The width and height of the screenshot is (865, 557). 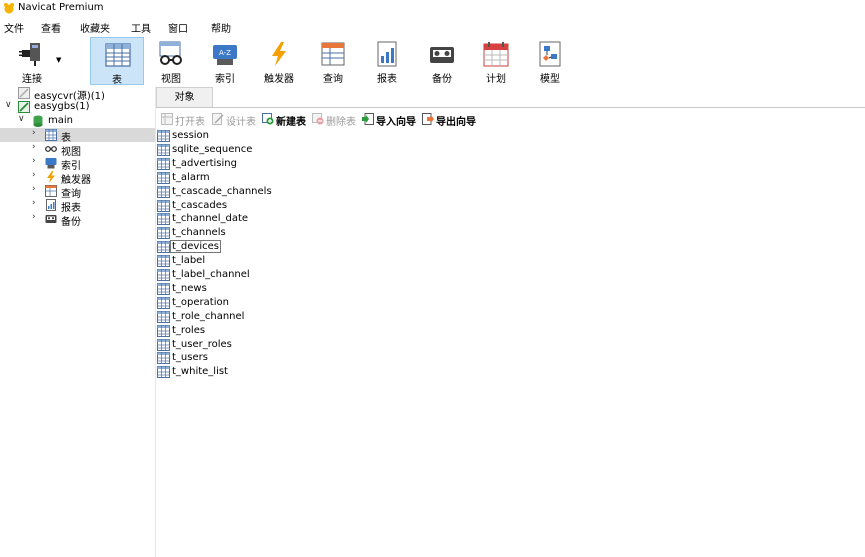 What do you see at coordinates (95, 27) in the screenshot?
I see `menu-favorites: 收藏夹` at bounding box center [95, 27].